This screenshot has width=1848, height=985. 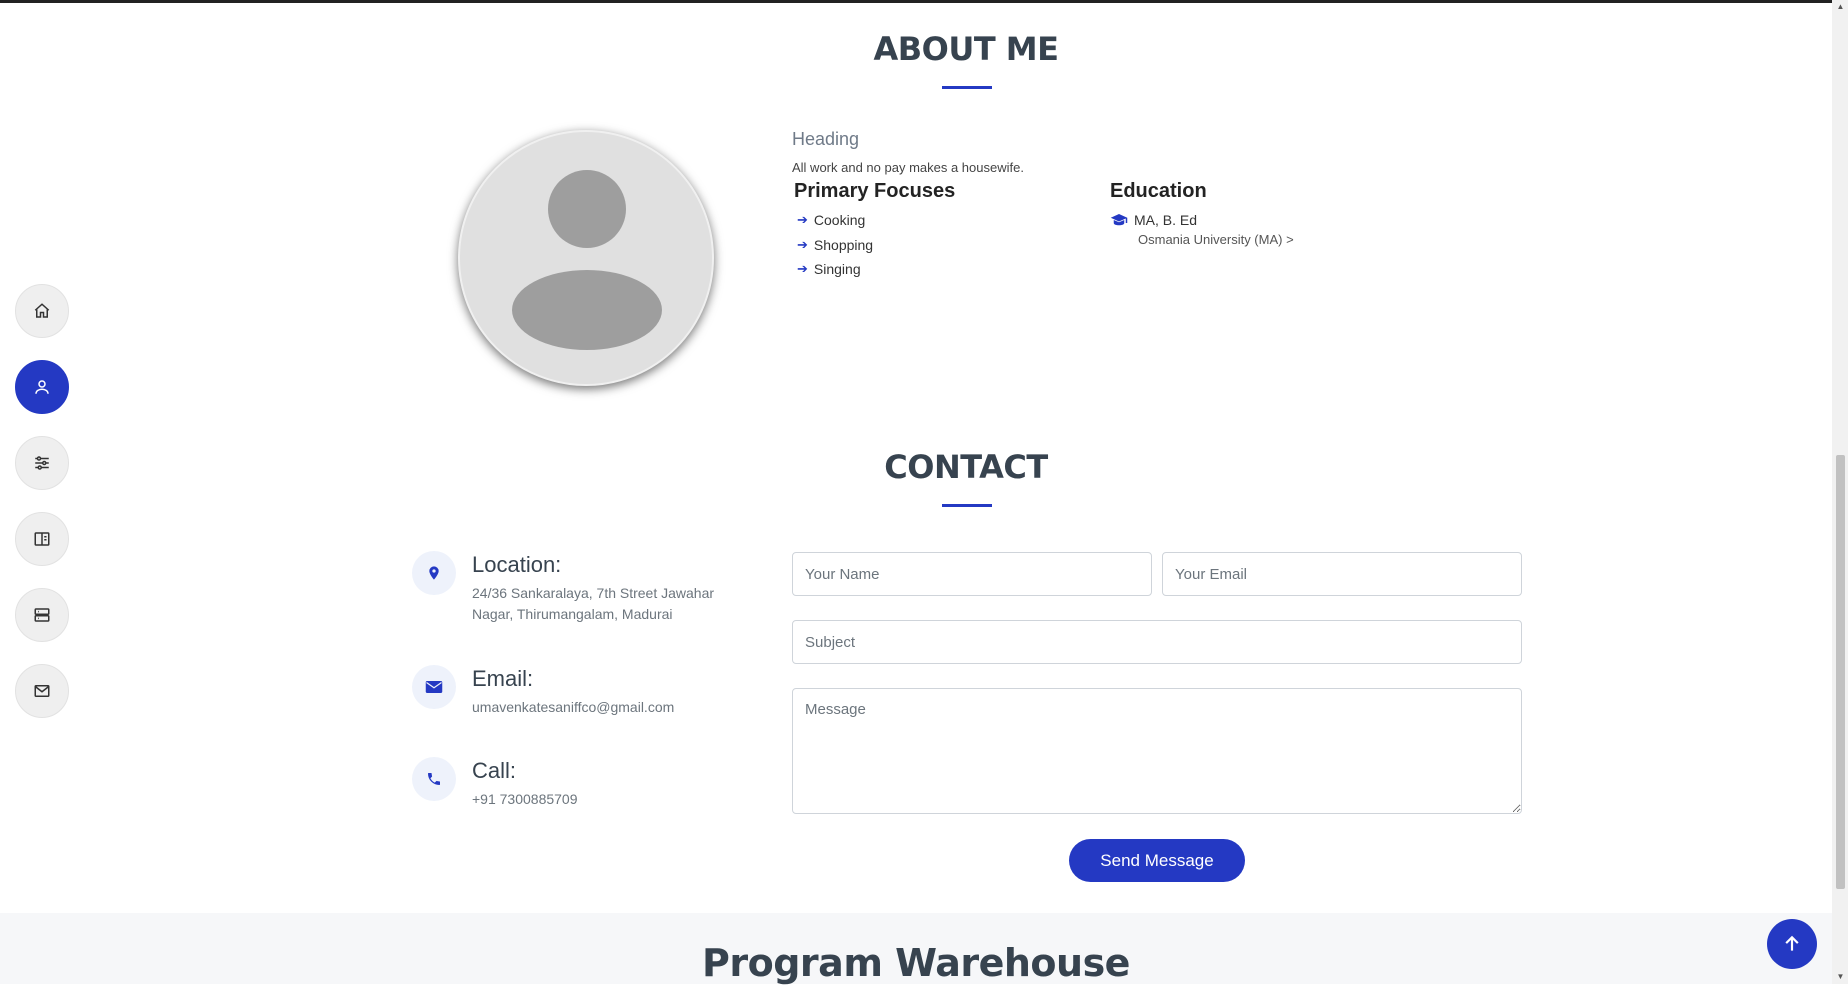 What do you see at coordinates (826, 139) in the screenshot?
I see `about-heading: Heading` at bounding box center [826, 139].